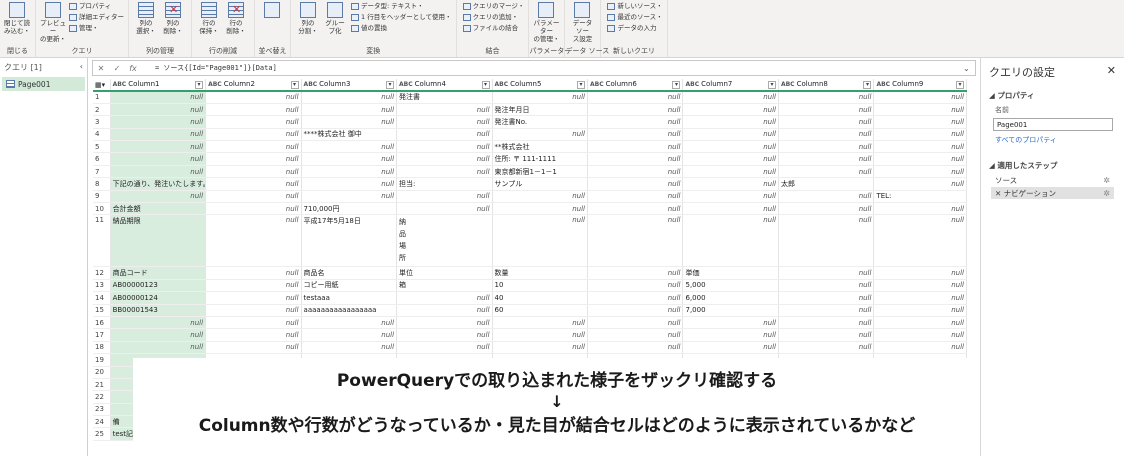 Image resolution: width=1124 pixels, height=456 pixels. What do you see at coordinates (158, 298) in the screenshot?
I see `table-cell: AB00000124` at bounding box center [158, 298].